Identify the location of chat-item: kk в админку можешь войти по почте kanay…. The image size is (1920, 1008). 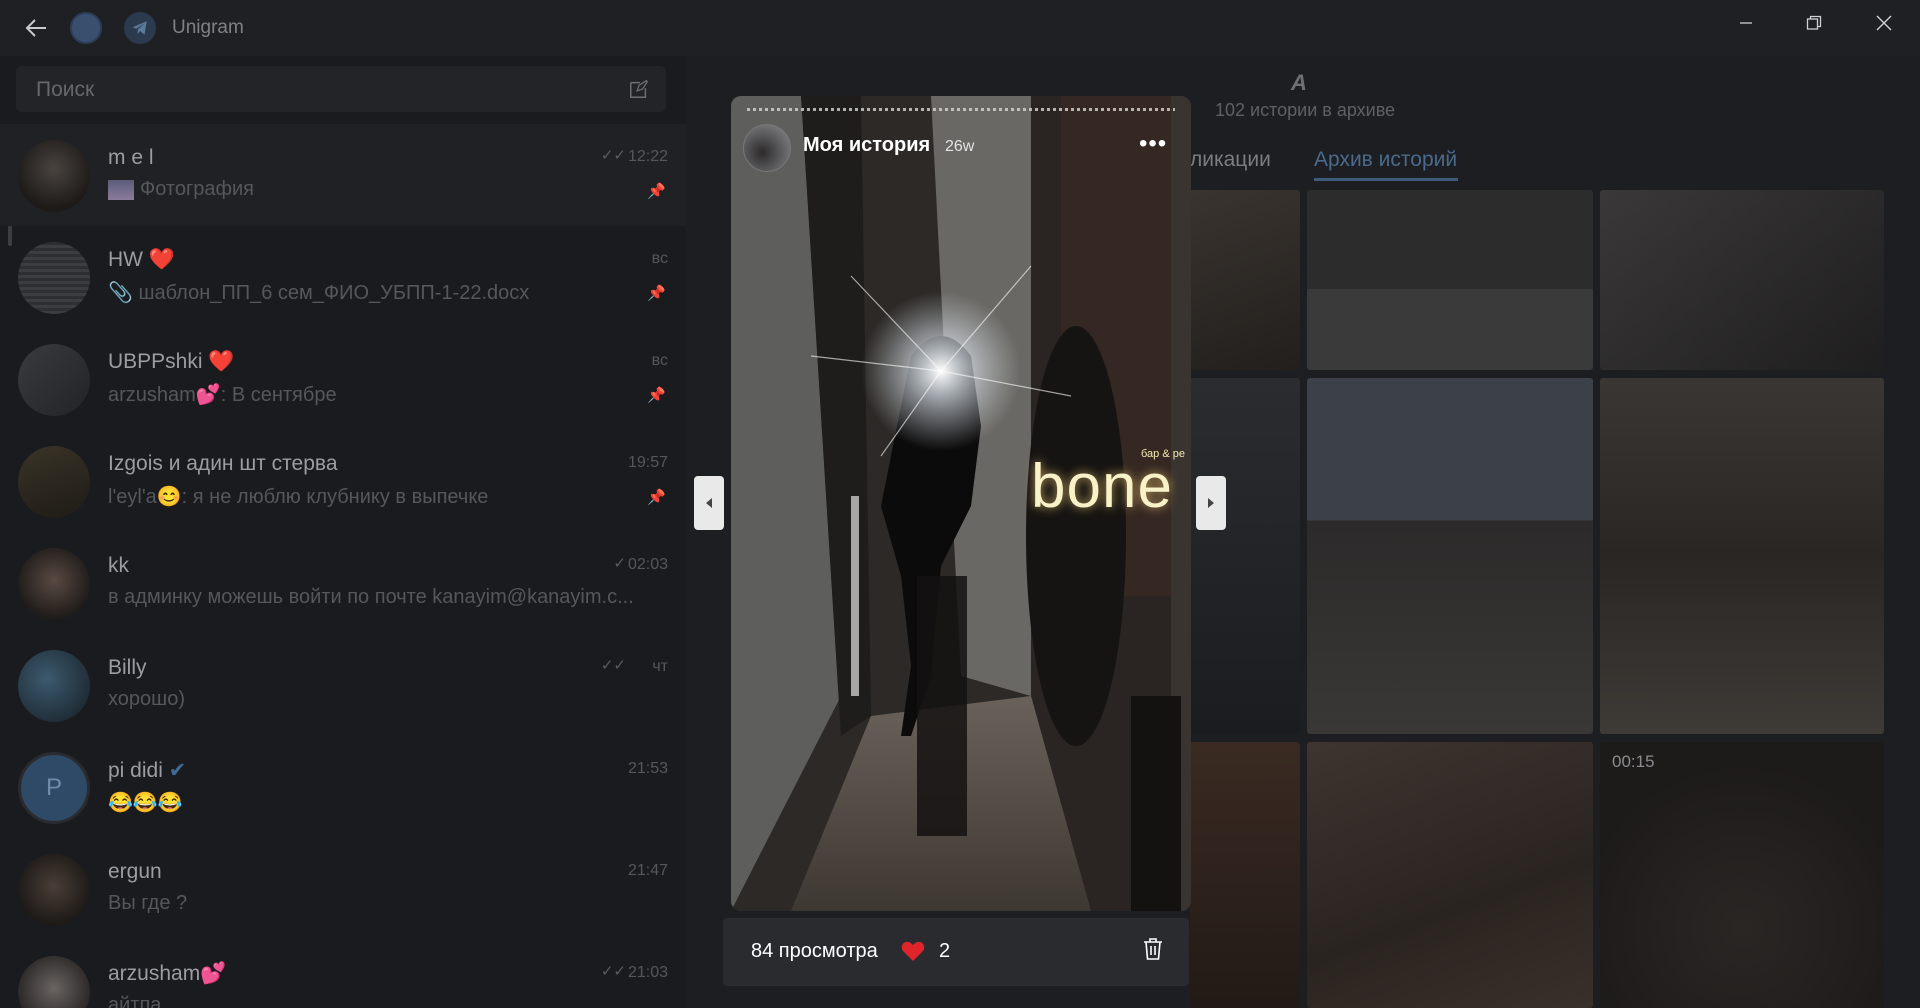
(343, 583).